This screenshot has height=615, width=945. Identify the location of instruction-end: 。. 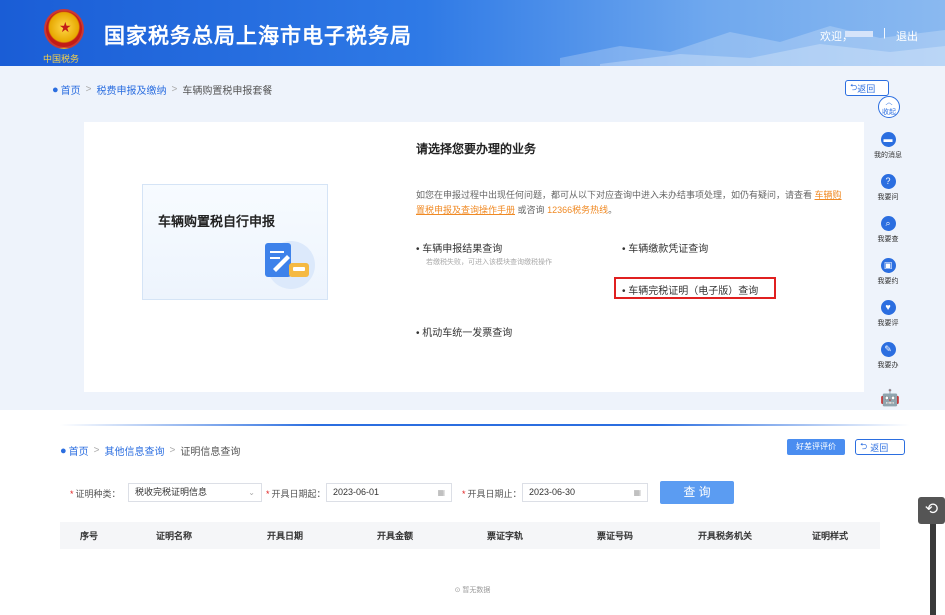
(613, 210).